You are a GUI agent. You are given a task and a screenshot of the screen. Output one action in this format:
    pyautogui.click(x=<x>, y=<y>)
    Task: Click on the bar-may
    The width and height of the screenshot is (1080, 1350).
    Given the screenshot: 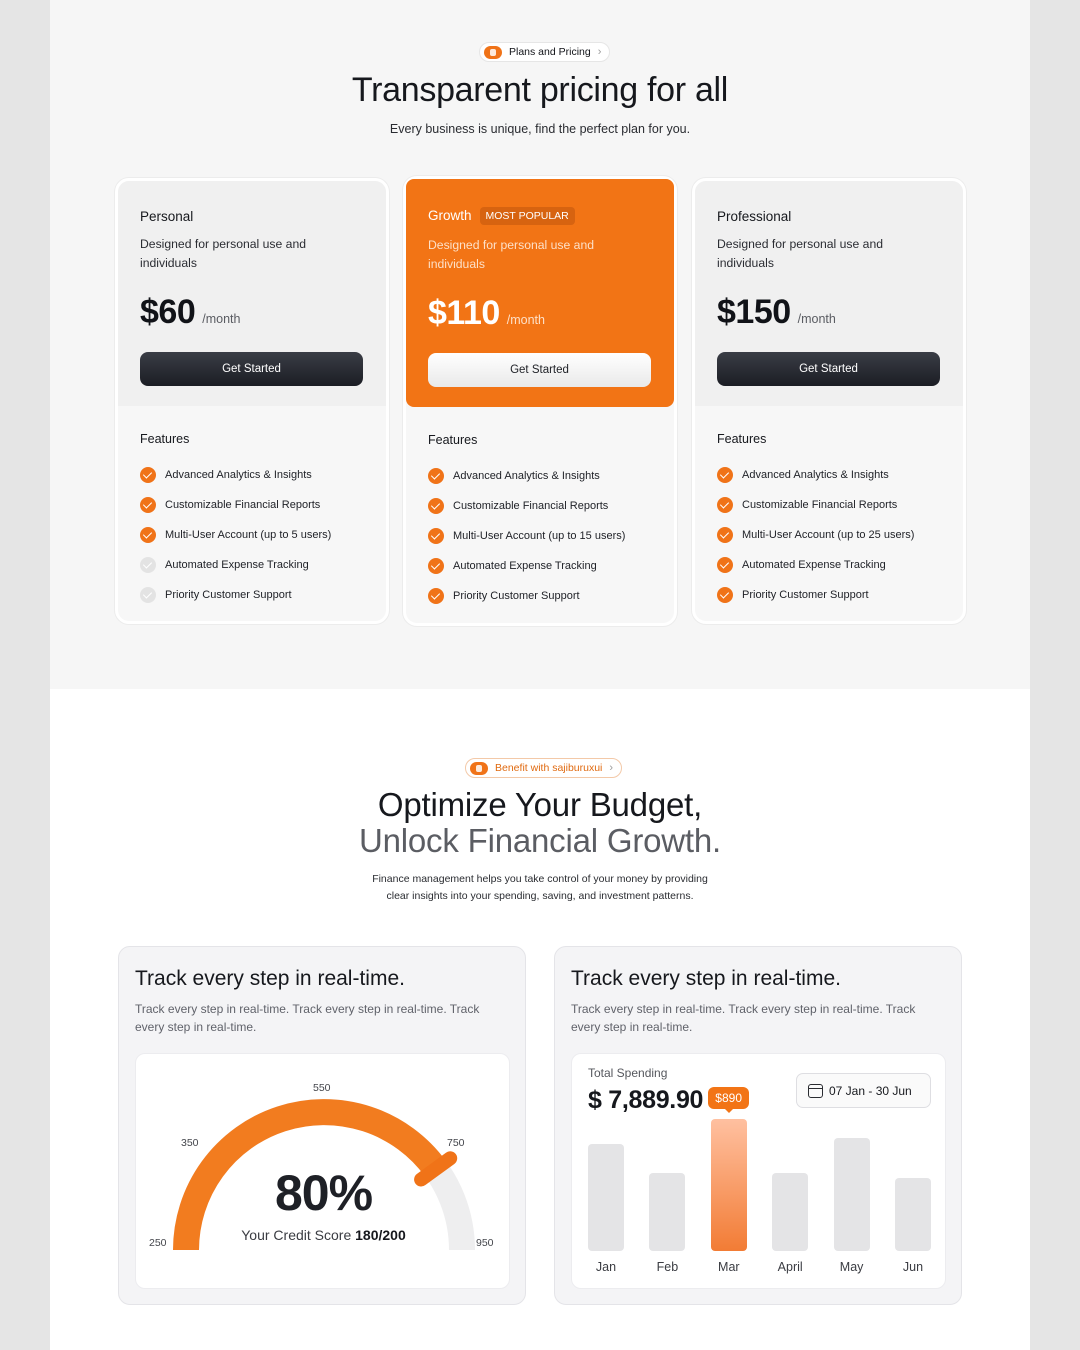 What is the action you would take?
    pyautogui.click(x=851, y=1194)
    